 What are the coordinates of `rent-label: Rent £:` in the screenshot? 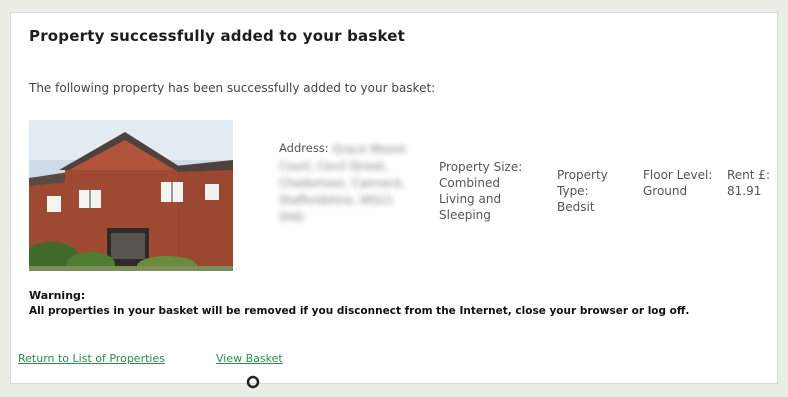 It's located at (748, 175).